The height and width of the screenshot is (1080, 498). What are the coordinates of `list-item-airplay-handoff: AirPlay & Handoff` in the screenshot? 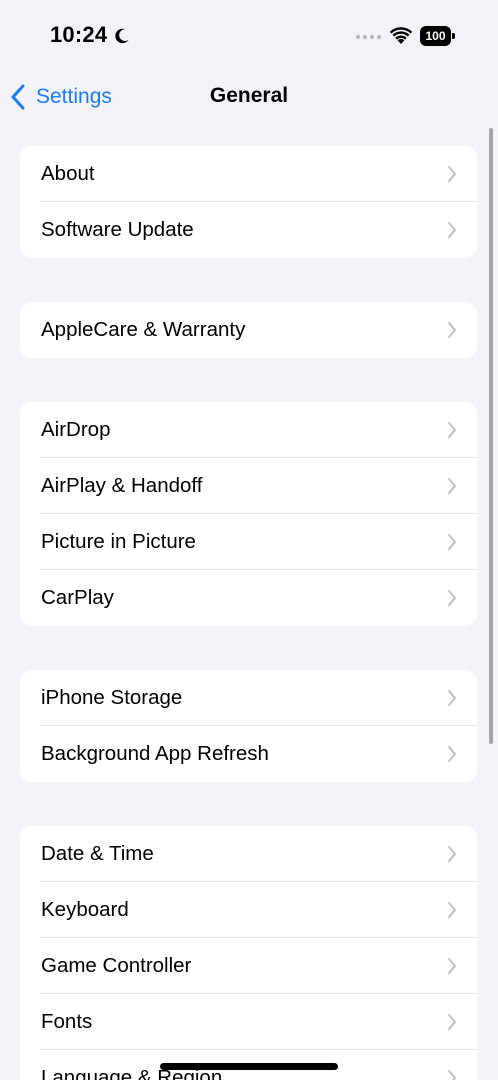 It's located at (248, 486).